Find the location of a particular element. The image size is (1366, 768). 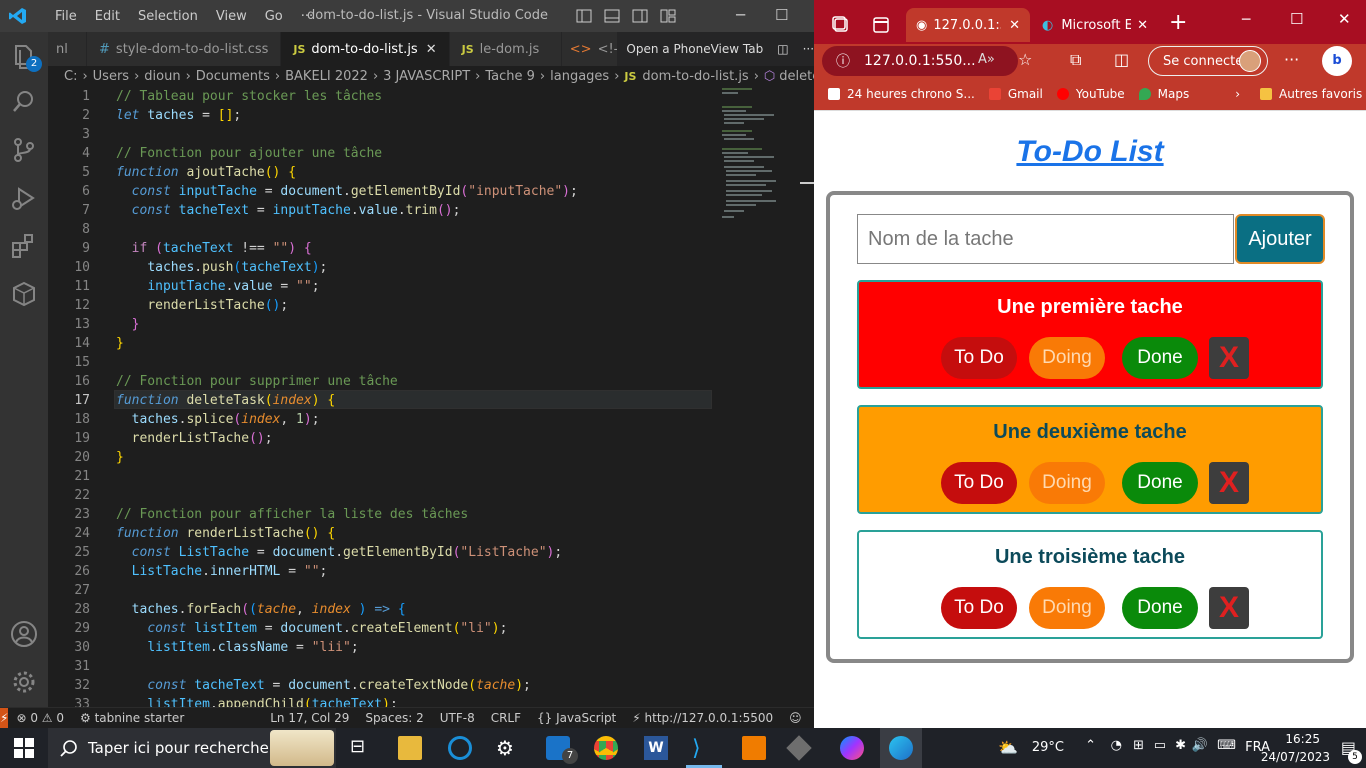

close-icon: ✕ is located at coordinates (1344, 19).